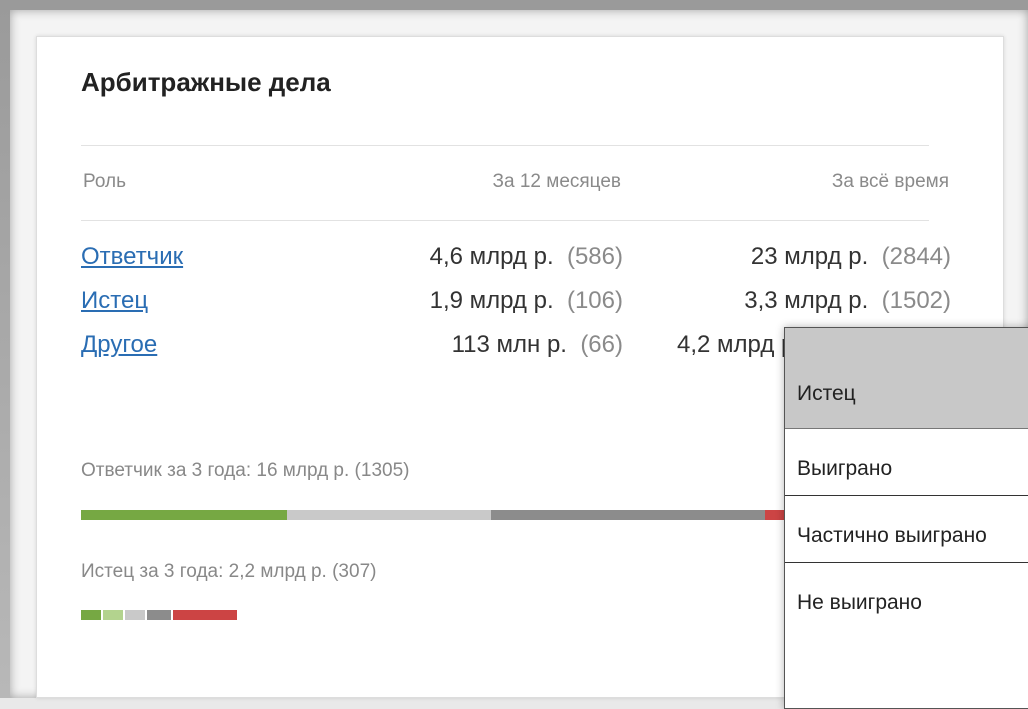 This screenshot has height=709, width=1028. I want to click on amount-all-time: 4,2 млрд р., so click(739, 345).